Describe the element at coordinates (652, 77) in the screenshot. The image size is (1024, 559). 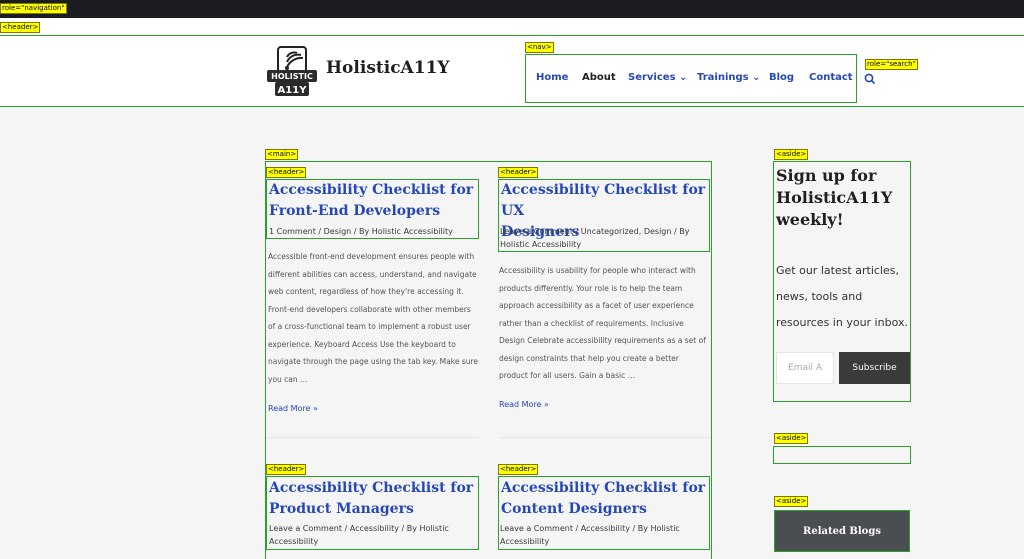
I see `nav-services-label: Services` at that location.